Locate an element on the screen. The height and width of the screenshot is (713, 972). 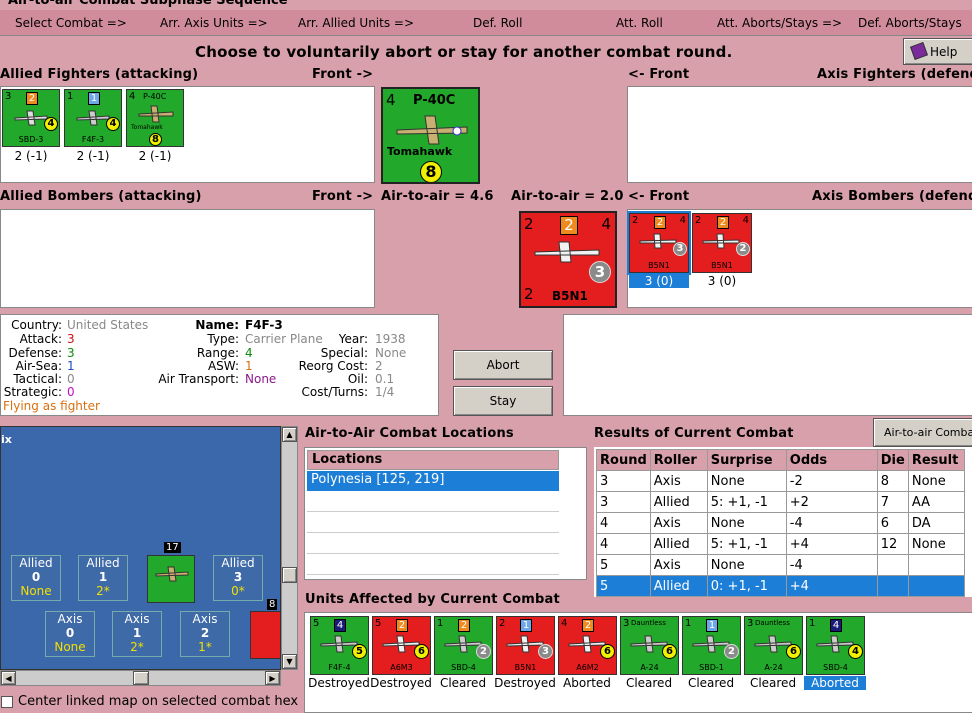
year-label: Year: is located at coordinates (353, 339).